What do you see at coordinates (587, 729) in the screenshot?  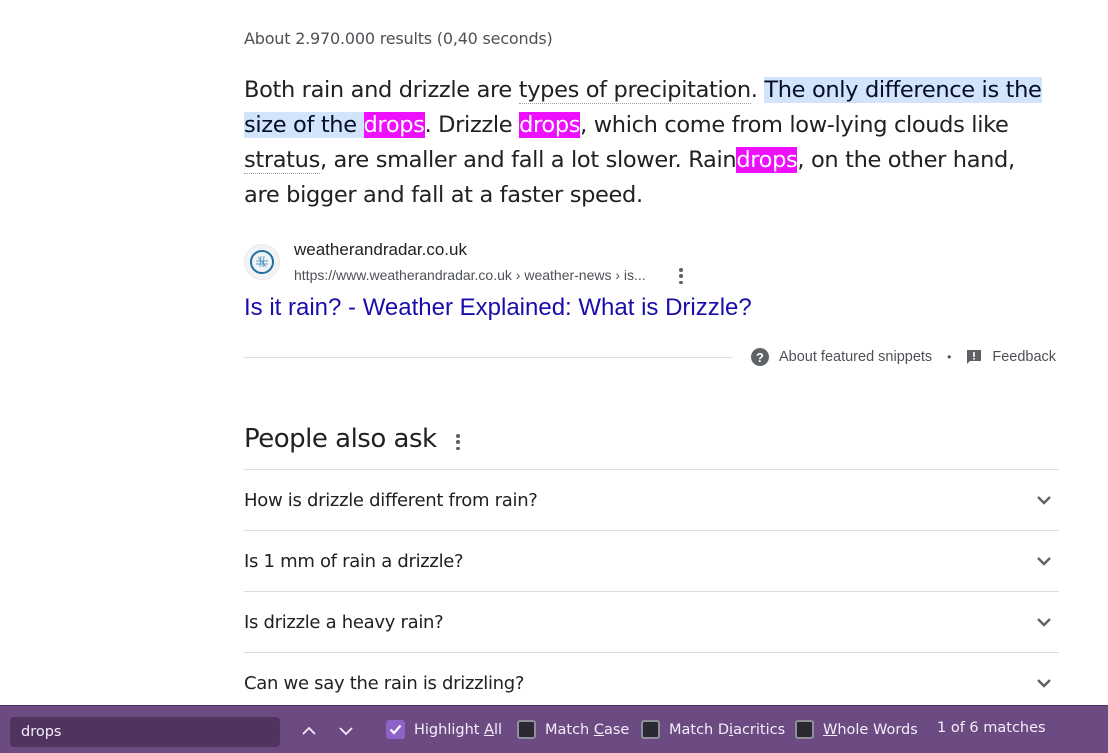 I see `match-case-label: Match Case` at bounding box center [587, 729].